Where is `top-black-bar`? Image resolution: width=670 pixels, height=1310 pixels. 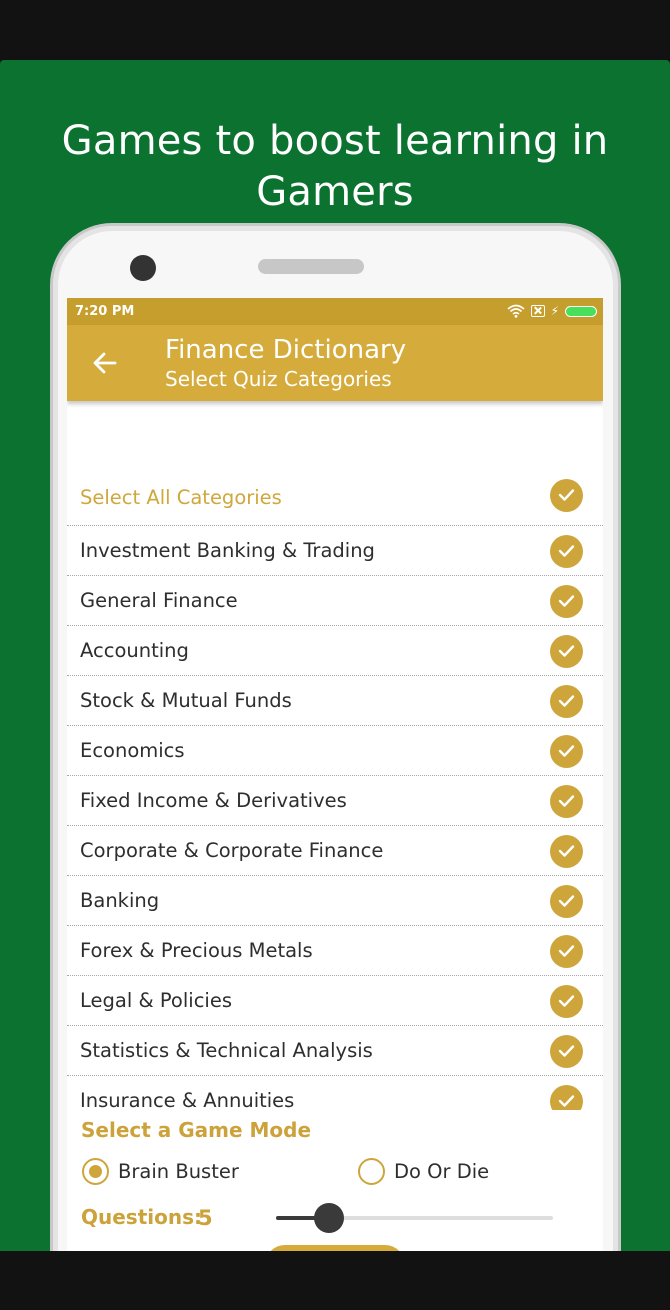 top-black-bar is located at coordinates (335, 30).